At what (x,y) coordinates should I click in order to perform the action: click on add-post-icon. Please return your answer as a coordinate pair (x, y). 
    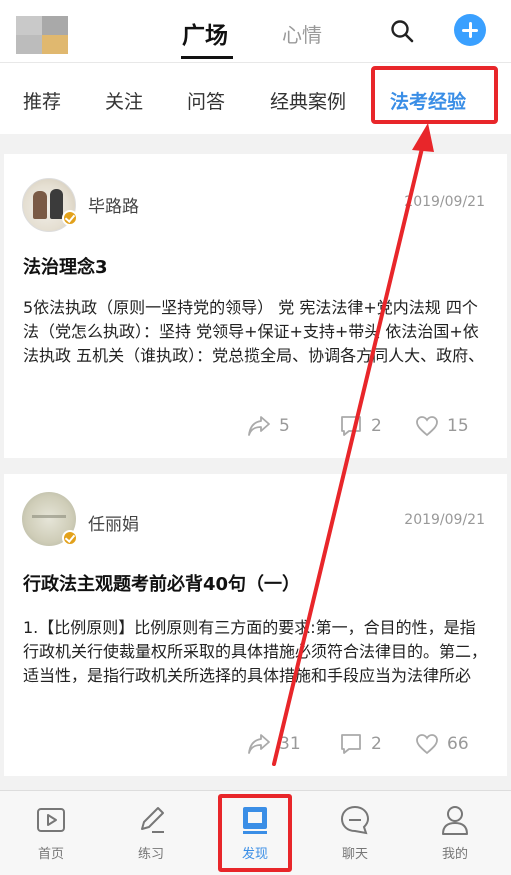
    Looking at the image, I should click on (470, 30).